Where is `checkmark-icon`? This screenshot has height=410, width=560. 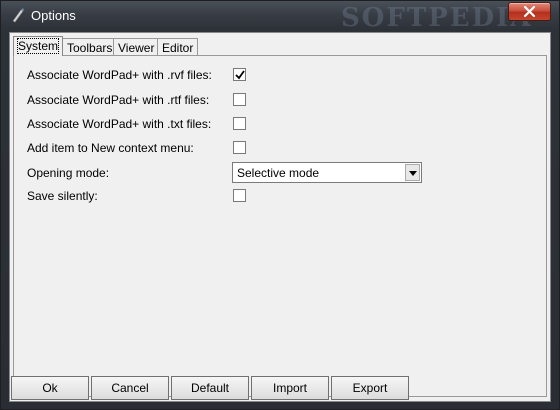 checkmark-icon is located at coordinates (240, 75).